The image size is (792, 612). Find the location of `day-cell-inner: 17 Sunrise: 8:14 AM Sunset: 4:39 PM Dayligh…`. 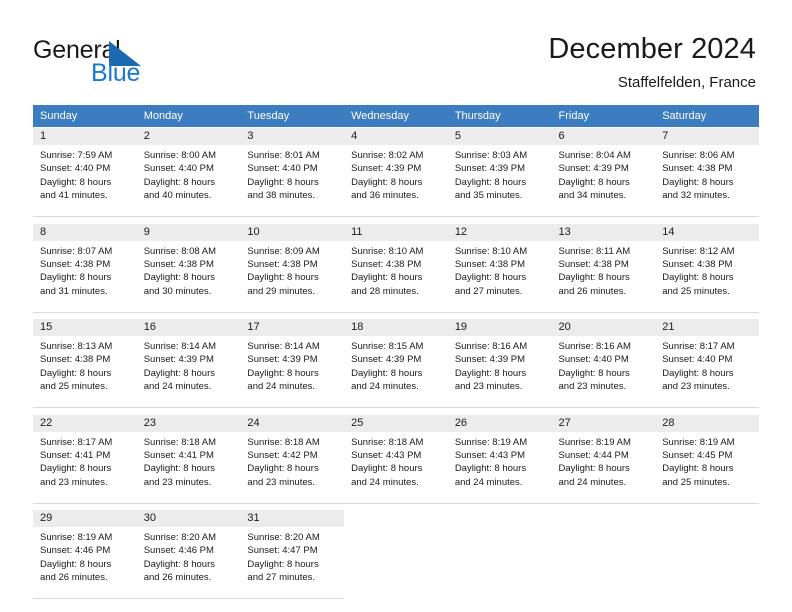

day-cell-inner: 17 Sunrise: 8:14 AM Sunset: 4:39 PM Dayligh… is located at coordinates (292, 363).